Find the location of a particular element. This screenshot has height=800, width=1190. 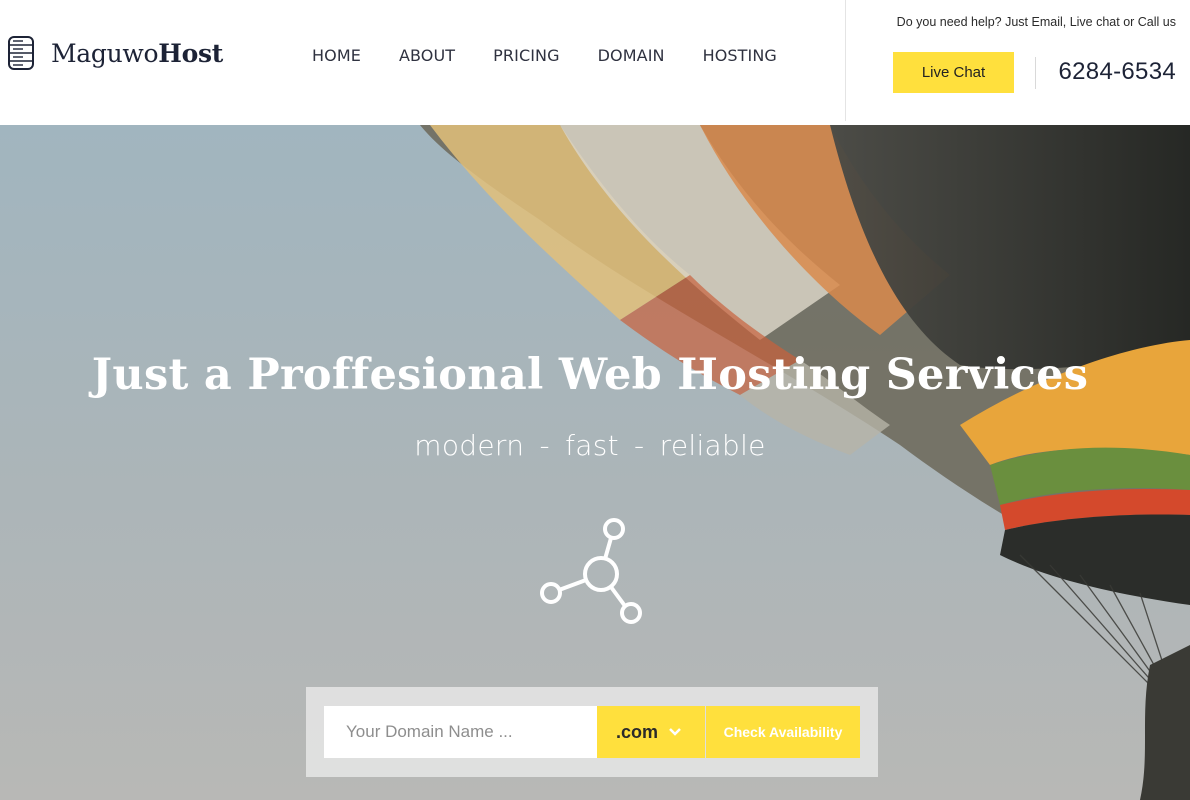

nav-home: HOME is located at coordinates (336, 55).